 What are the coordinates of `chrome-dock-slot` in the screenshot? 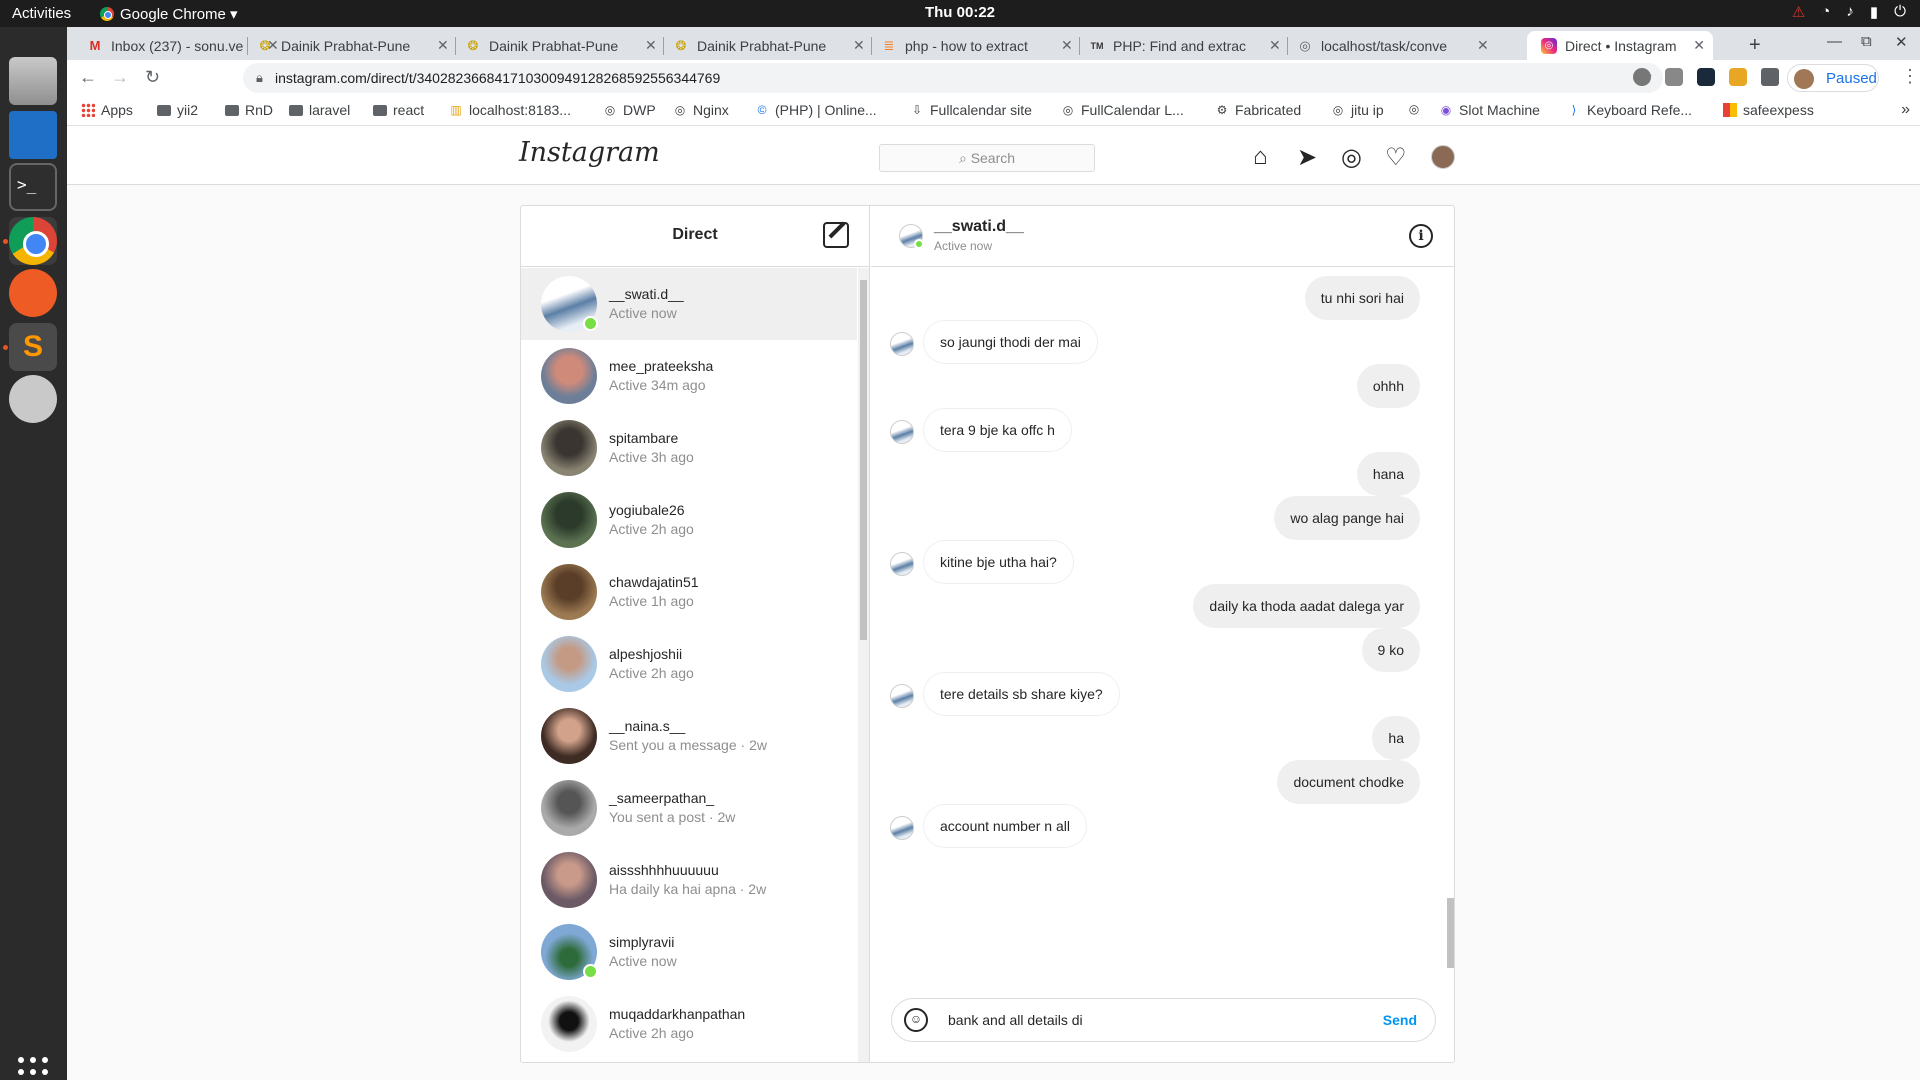 It's located at (33, 241).